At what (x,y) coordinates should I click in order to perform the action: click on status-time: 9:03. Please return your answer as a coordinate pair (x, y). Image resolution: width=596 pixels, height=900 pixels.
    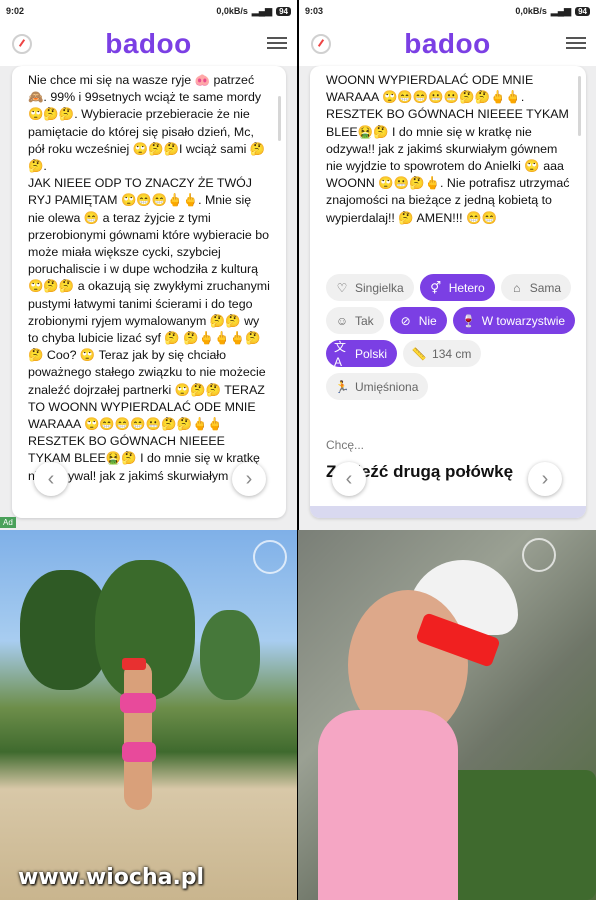
    Looking at the image, I should click on (314, 11).